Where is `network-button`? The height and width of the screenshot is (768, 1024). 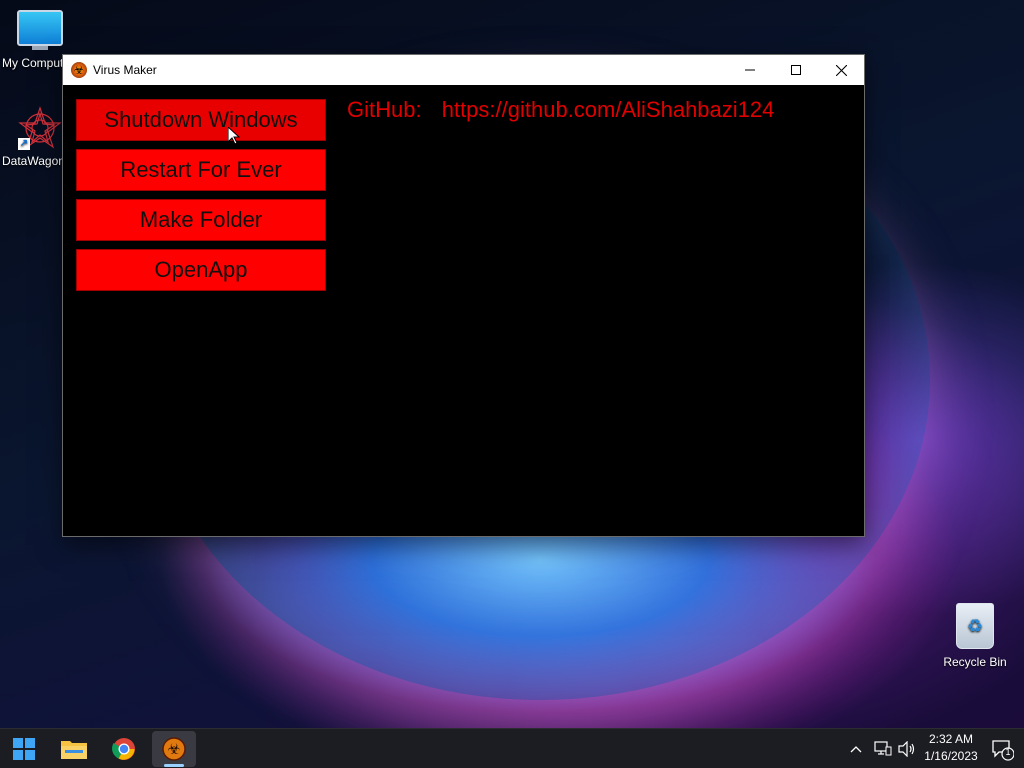 network-button is located at coordinates (883, 748).